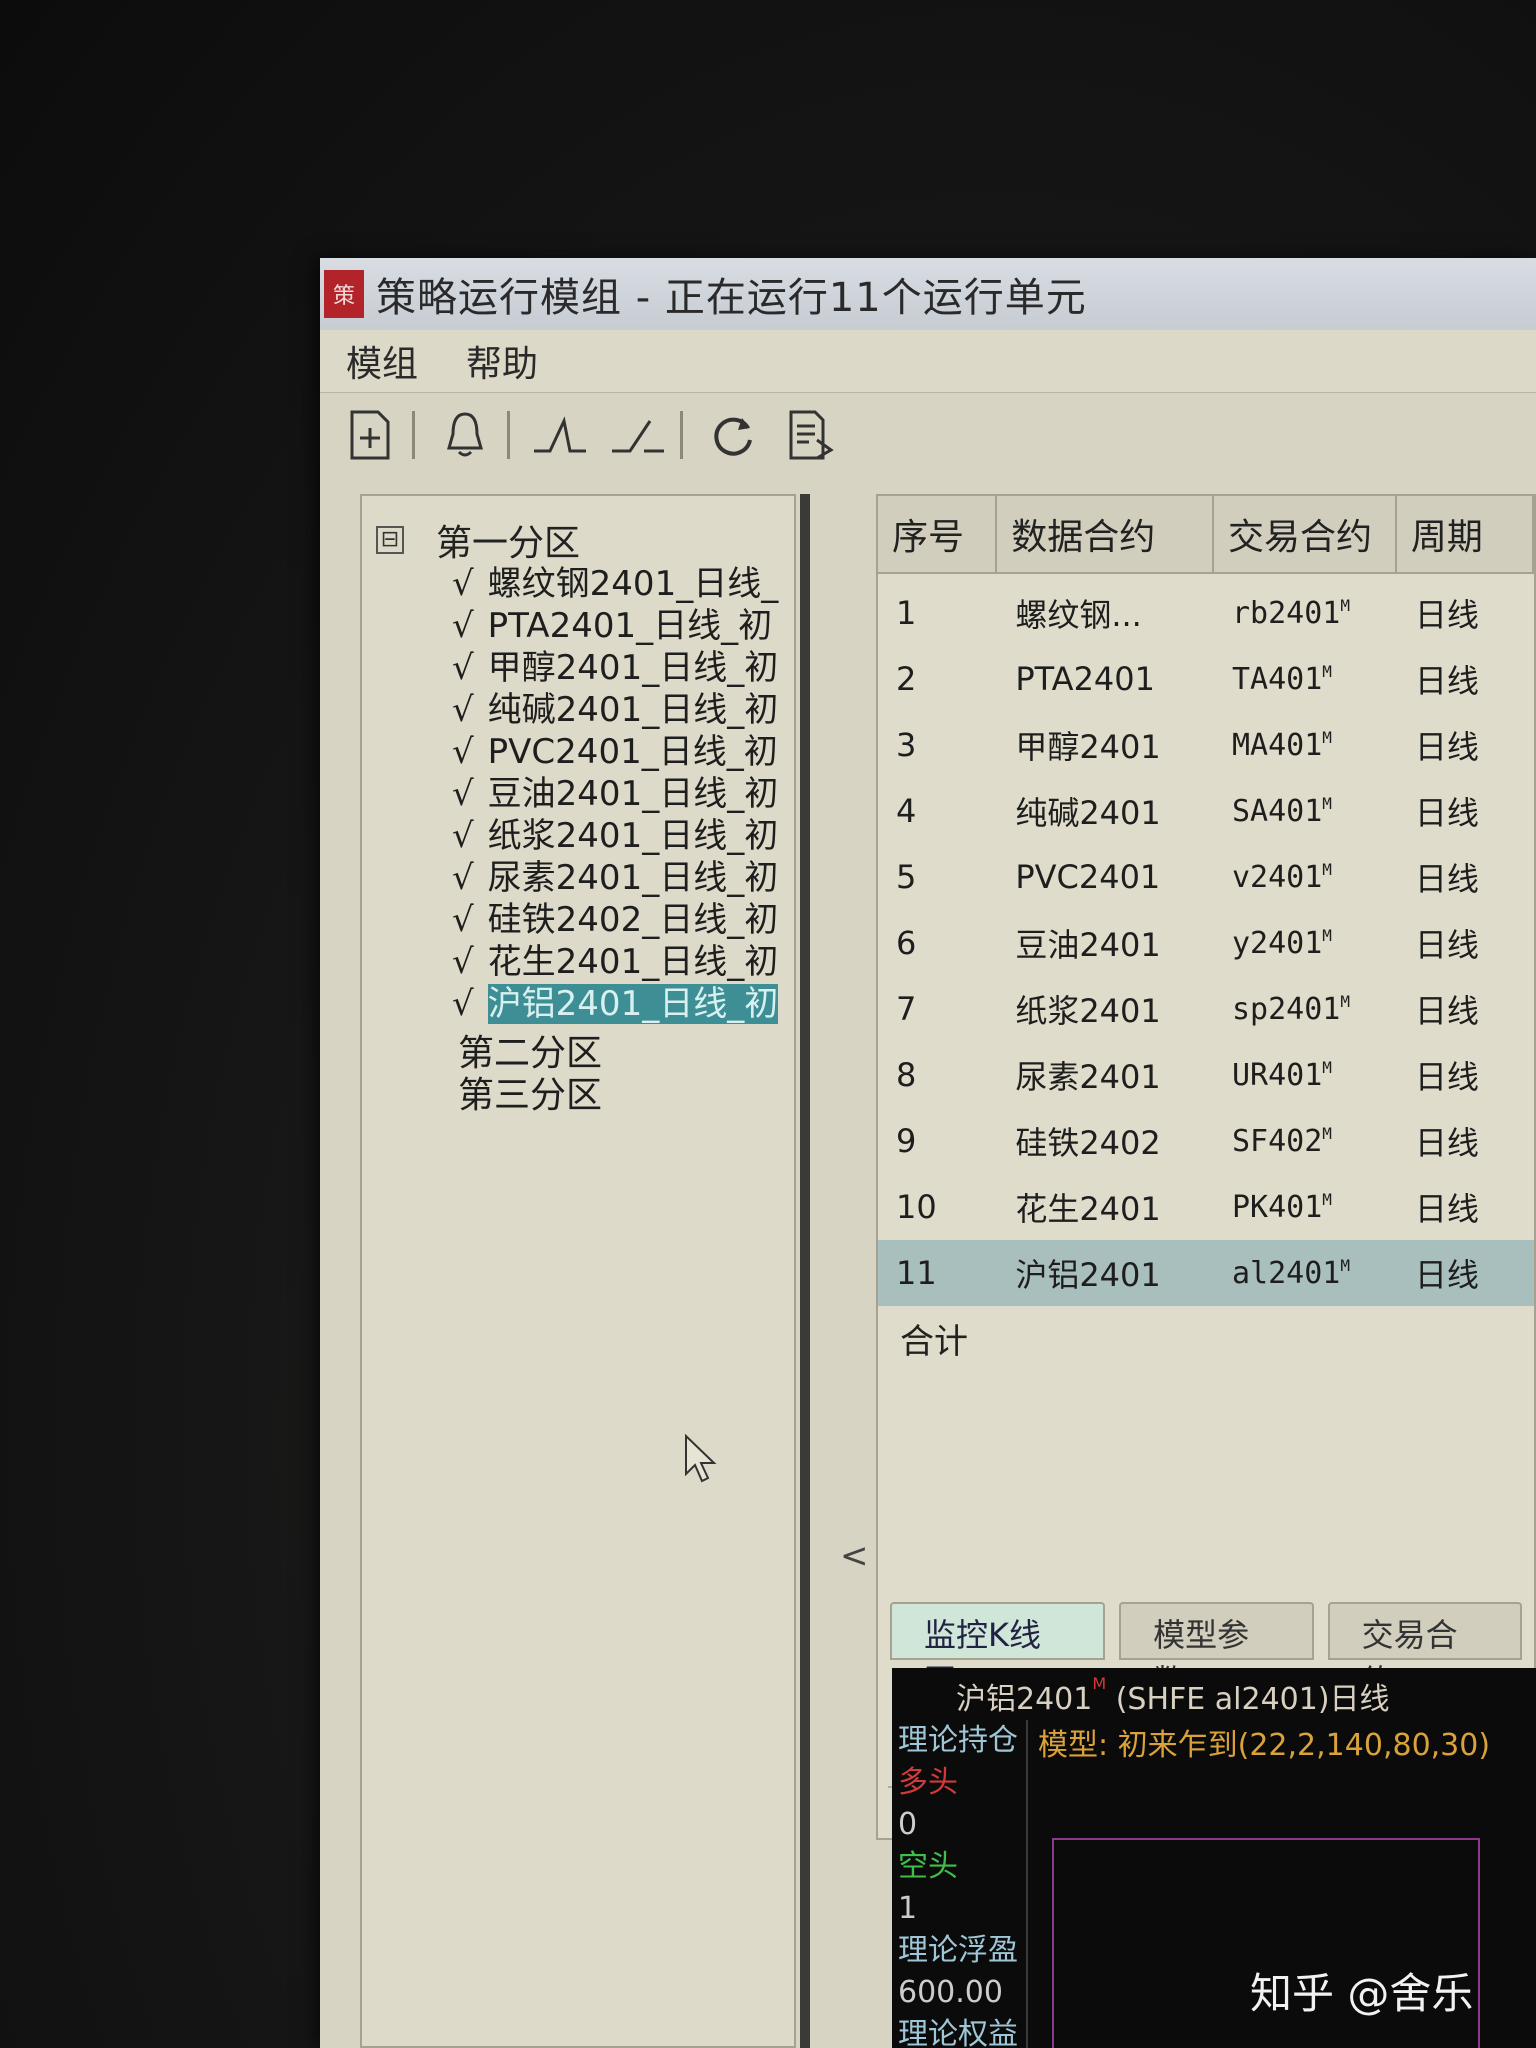 Image resolution: width=1536 pixels, height=2048 pixels. I want to click on cell-no: 3, so click(906, 745).